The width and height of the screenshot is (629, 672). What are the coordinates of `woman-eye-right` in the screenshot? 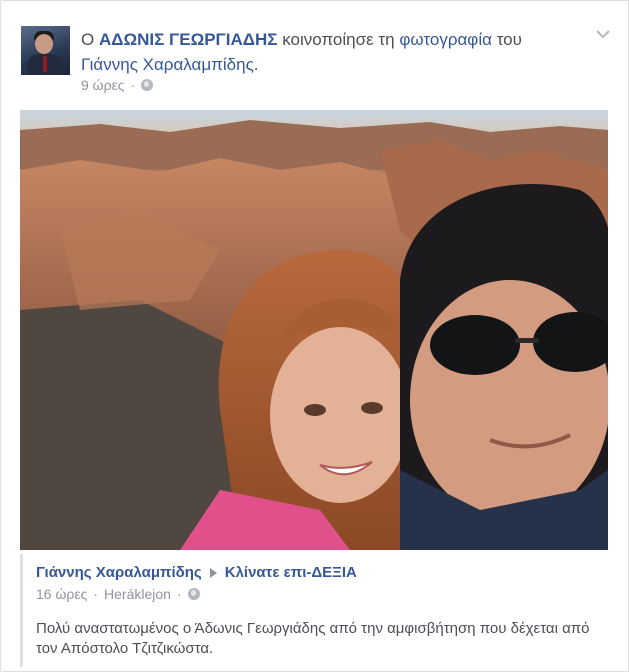 It's located at (372, 408).